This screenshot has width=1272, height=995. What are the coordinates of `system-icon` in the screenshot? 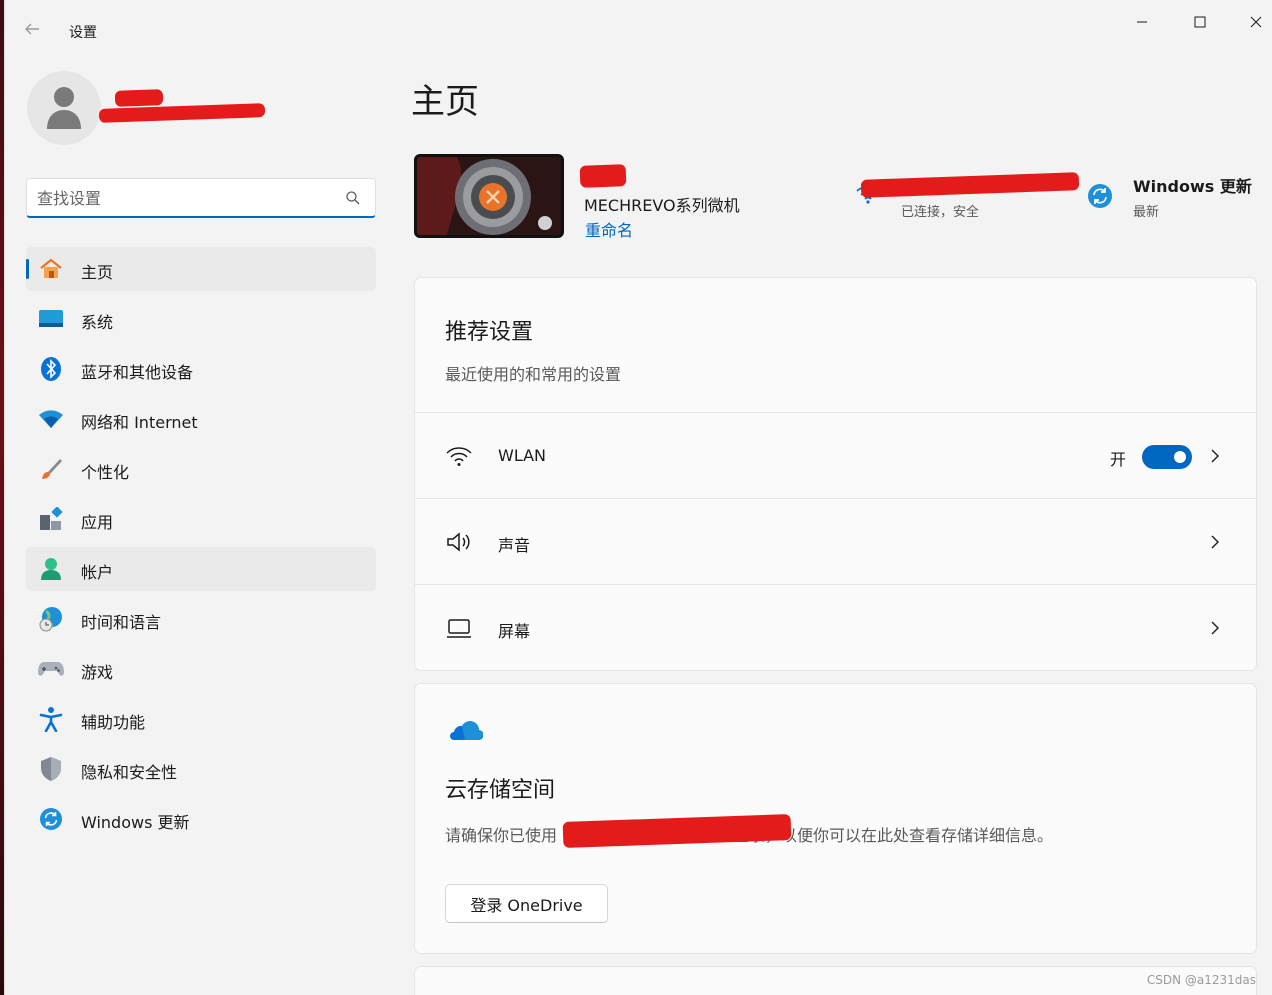 It's located at (51, 319).